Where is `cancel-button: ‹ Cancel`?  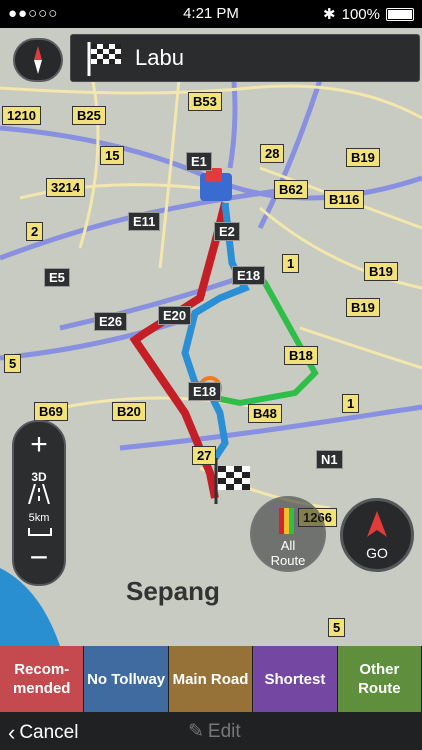
cancel-button: ‹ Cancel is located at coordinates (43, 733).